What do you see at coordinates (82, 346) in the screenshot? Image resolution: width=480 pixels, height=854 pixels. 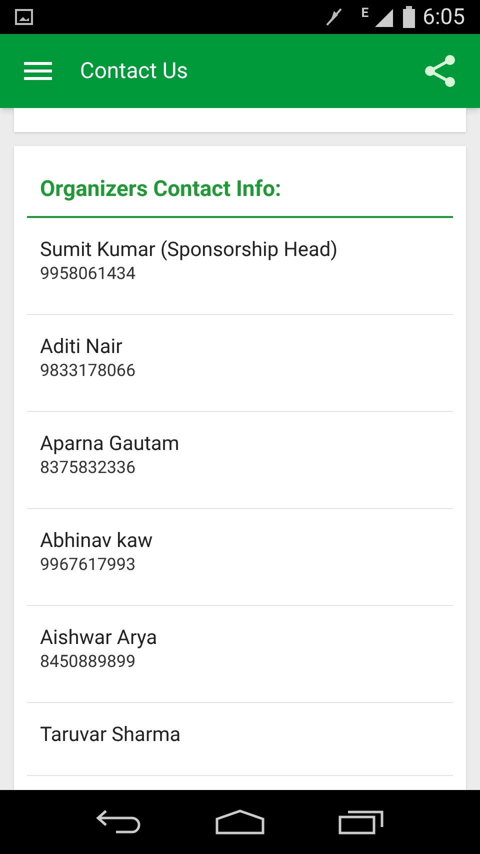 I see `contact-name: Aditi Nair` at bounding box center [82, 346].